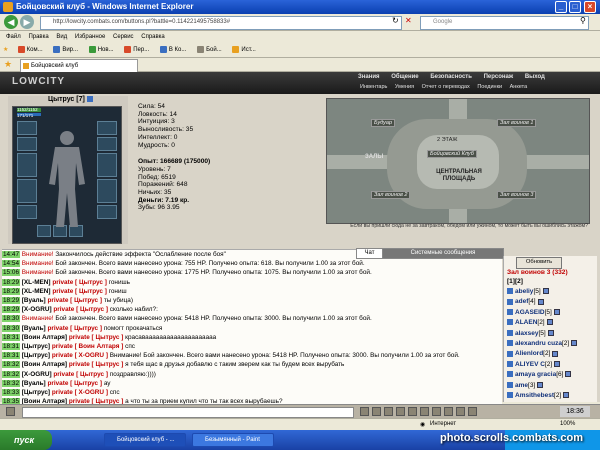 The width and height of the screenshot is (600, 450). I want to click on search-icon: ⚲, so click(583, 20).